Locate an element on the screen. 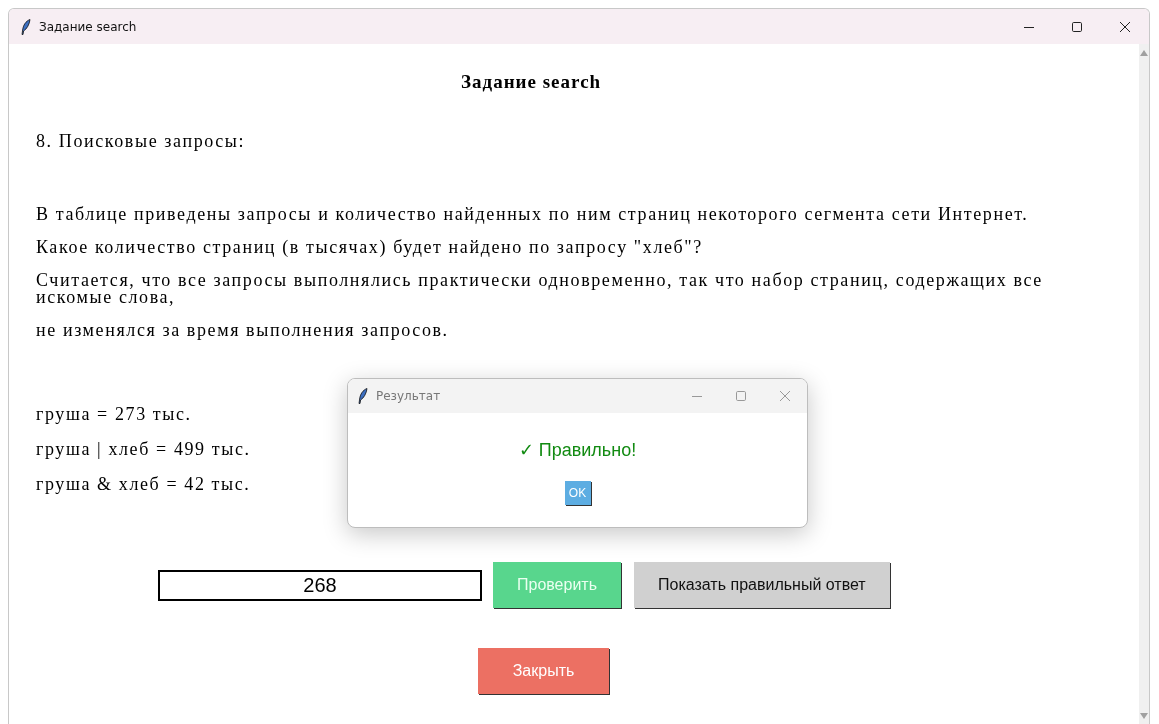 The width and height of the screenshot is (1159, 724). question-text: не изменялся за время выполнения запросов. is located at coordinates (243, 330).